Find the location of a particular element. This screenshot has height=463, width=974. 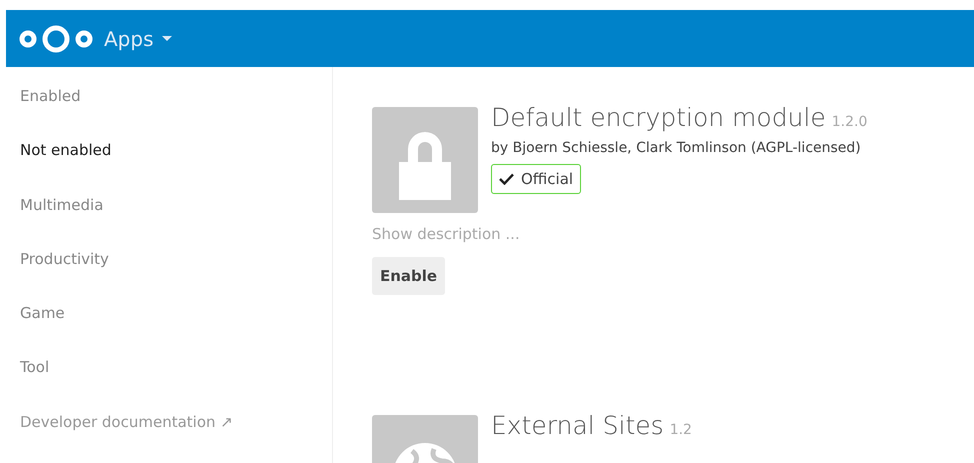

sidebar-item: Enabled is located at coordinates (169, 114).